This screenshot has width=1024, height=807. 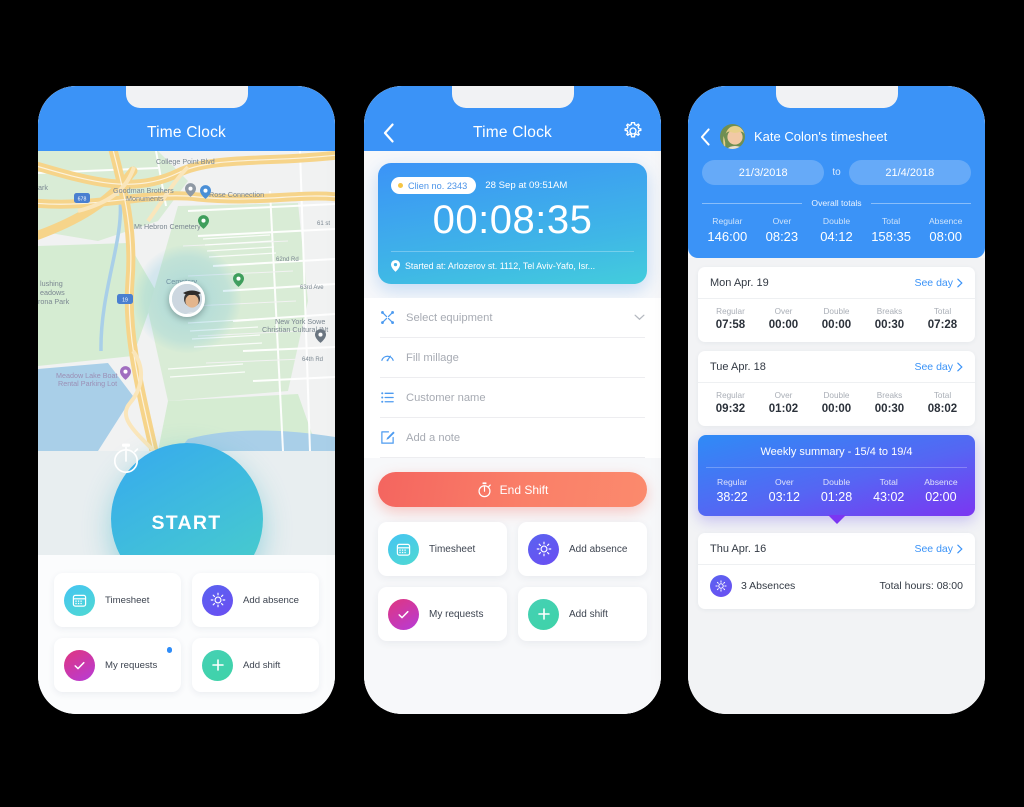 I want to click on field-label: Add a note, so click(x=433, y=437).